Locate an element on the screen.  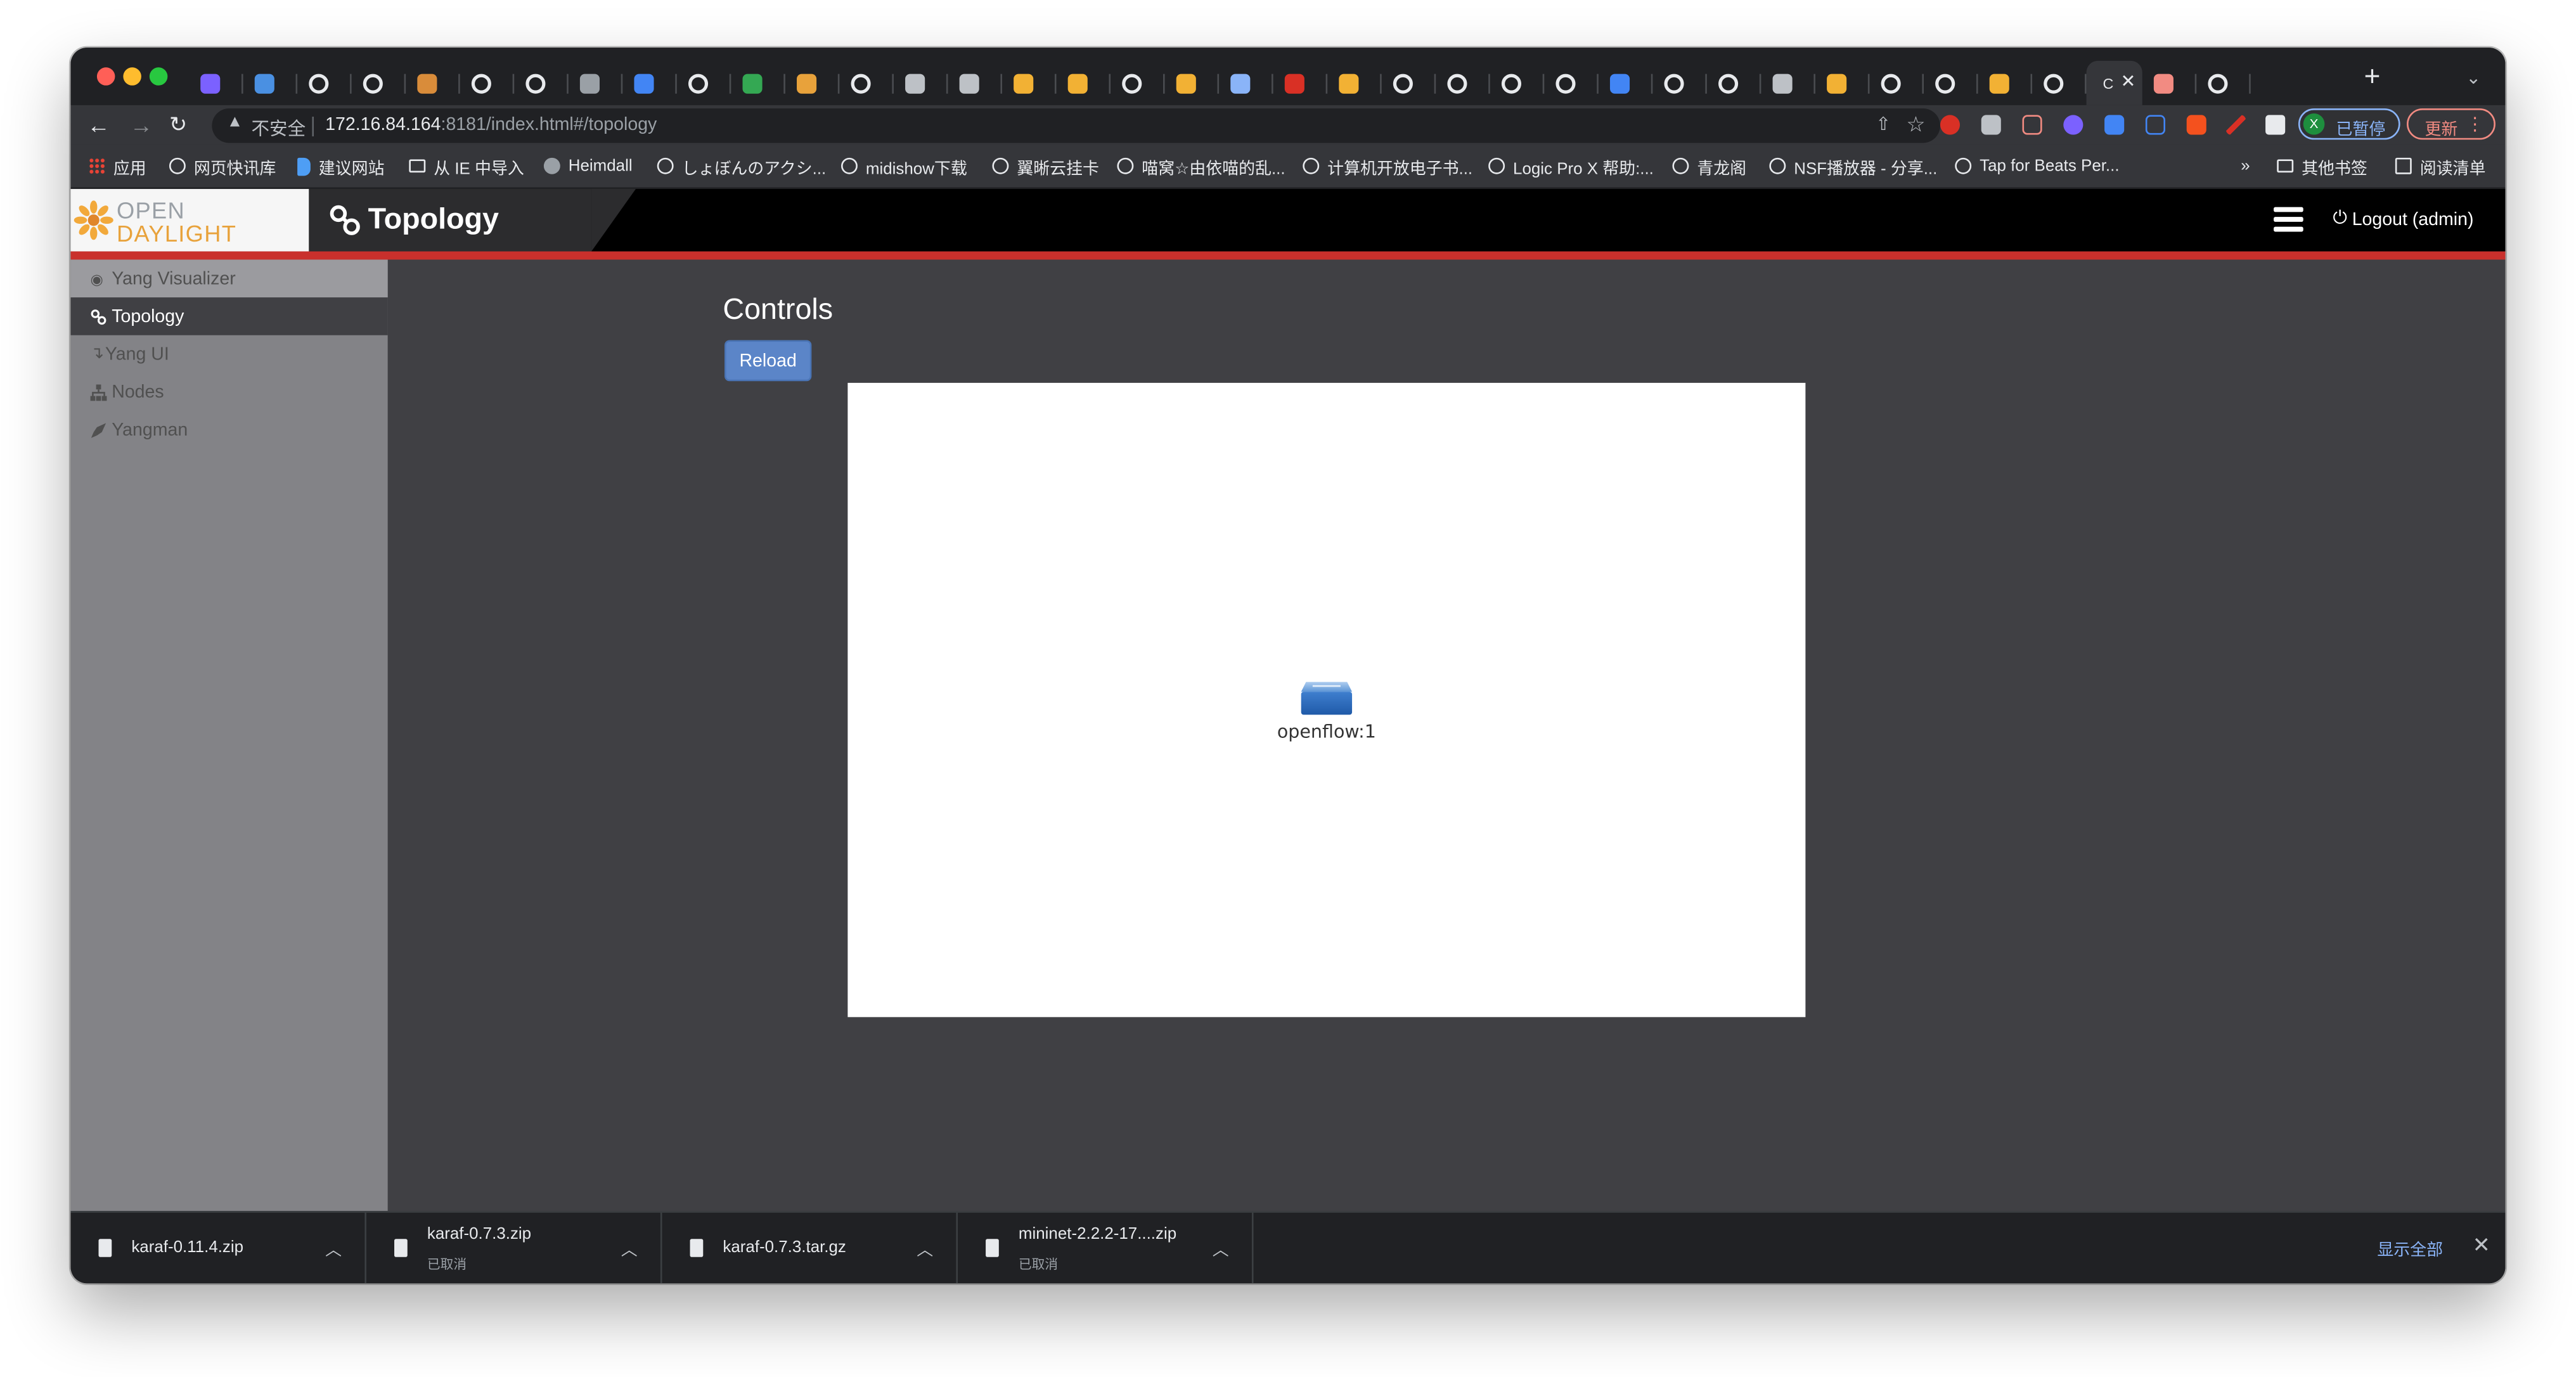
sidebar-item-yang-ui: ↴ Yang UI is located at coordinates (228, 354).